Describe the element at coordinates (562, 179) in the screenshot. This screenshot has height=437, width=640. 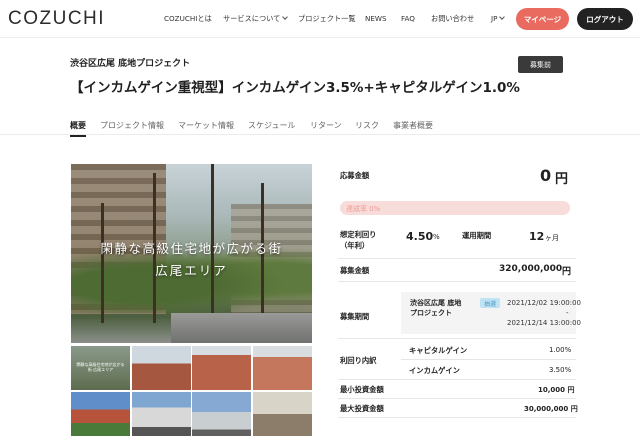
I see `applied-amount-unit: 円` at that location.